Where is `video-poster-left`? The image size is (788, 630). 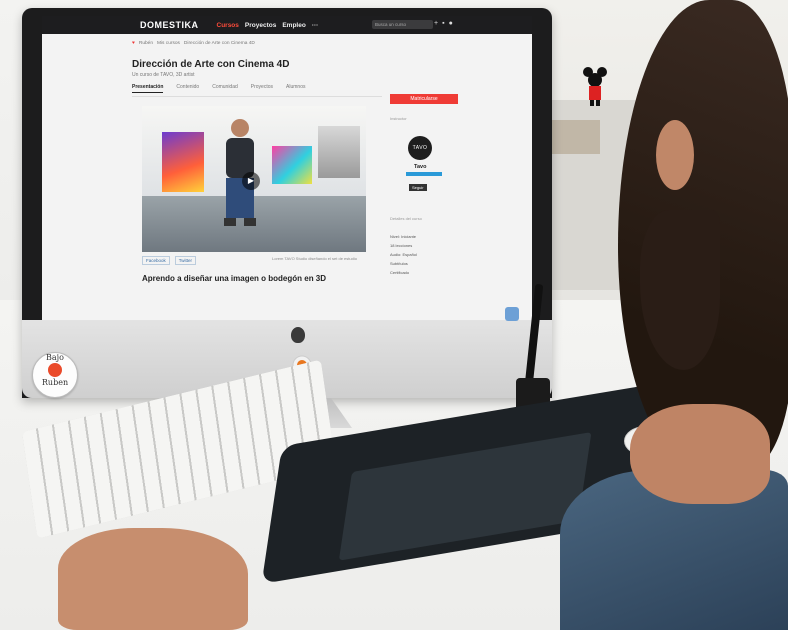 video-poster-left is located at coordinates (183, 162).